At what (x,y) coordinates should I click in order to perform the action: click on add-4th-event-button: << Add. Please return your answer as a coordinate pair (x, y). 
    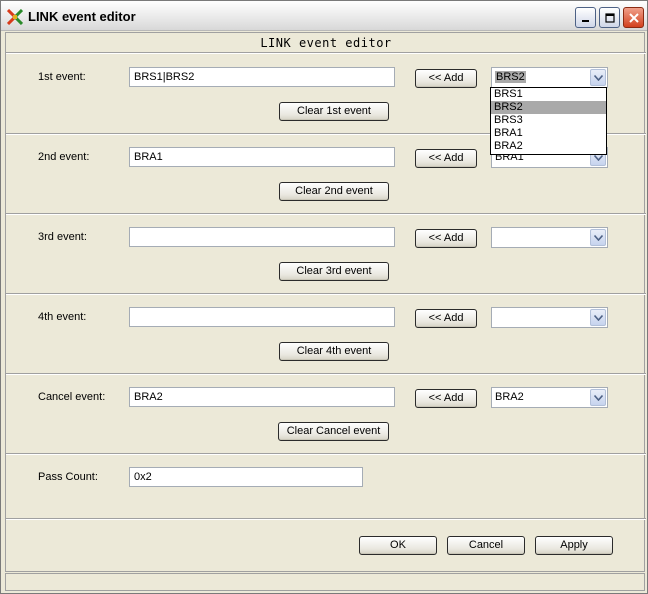
    Looking at the image, I should click on (446, 318).